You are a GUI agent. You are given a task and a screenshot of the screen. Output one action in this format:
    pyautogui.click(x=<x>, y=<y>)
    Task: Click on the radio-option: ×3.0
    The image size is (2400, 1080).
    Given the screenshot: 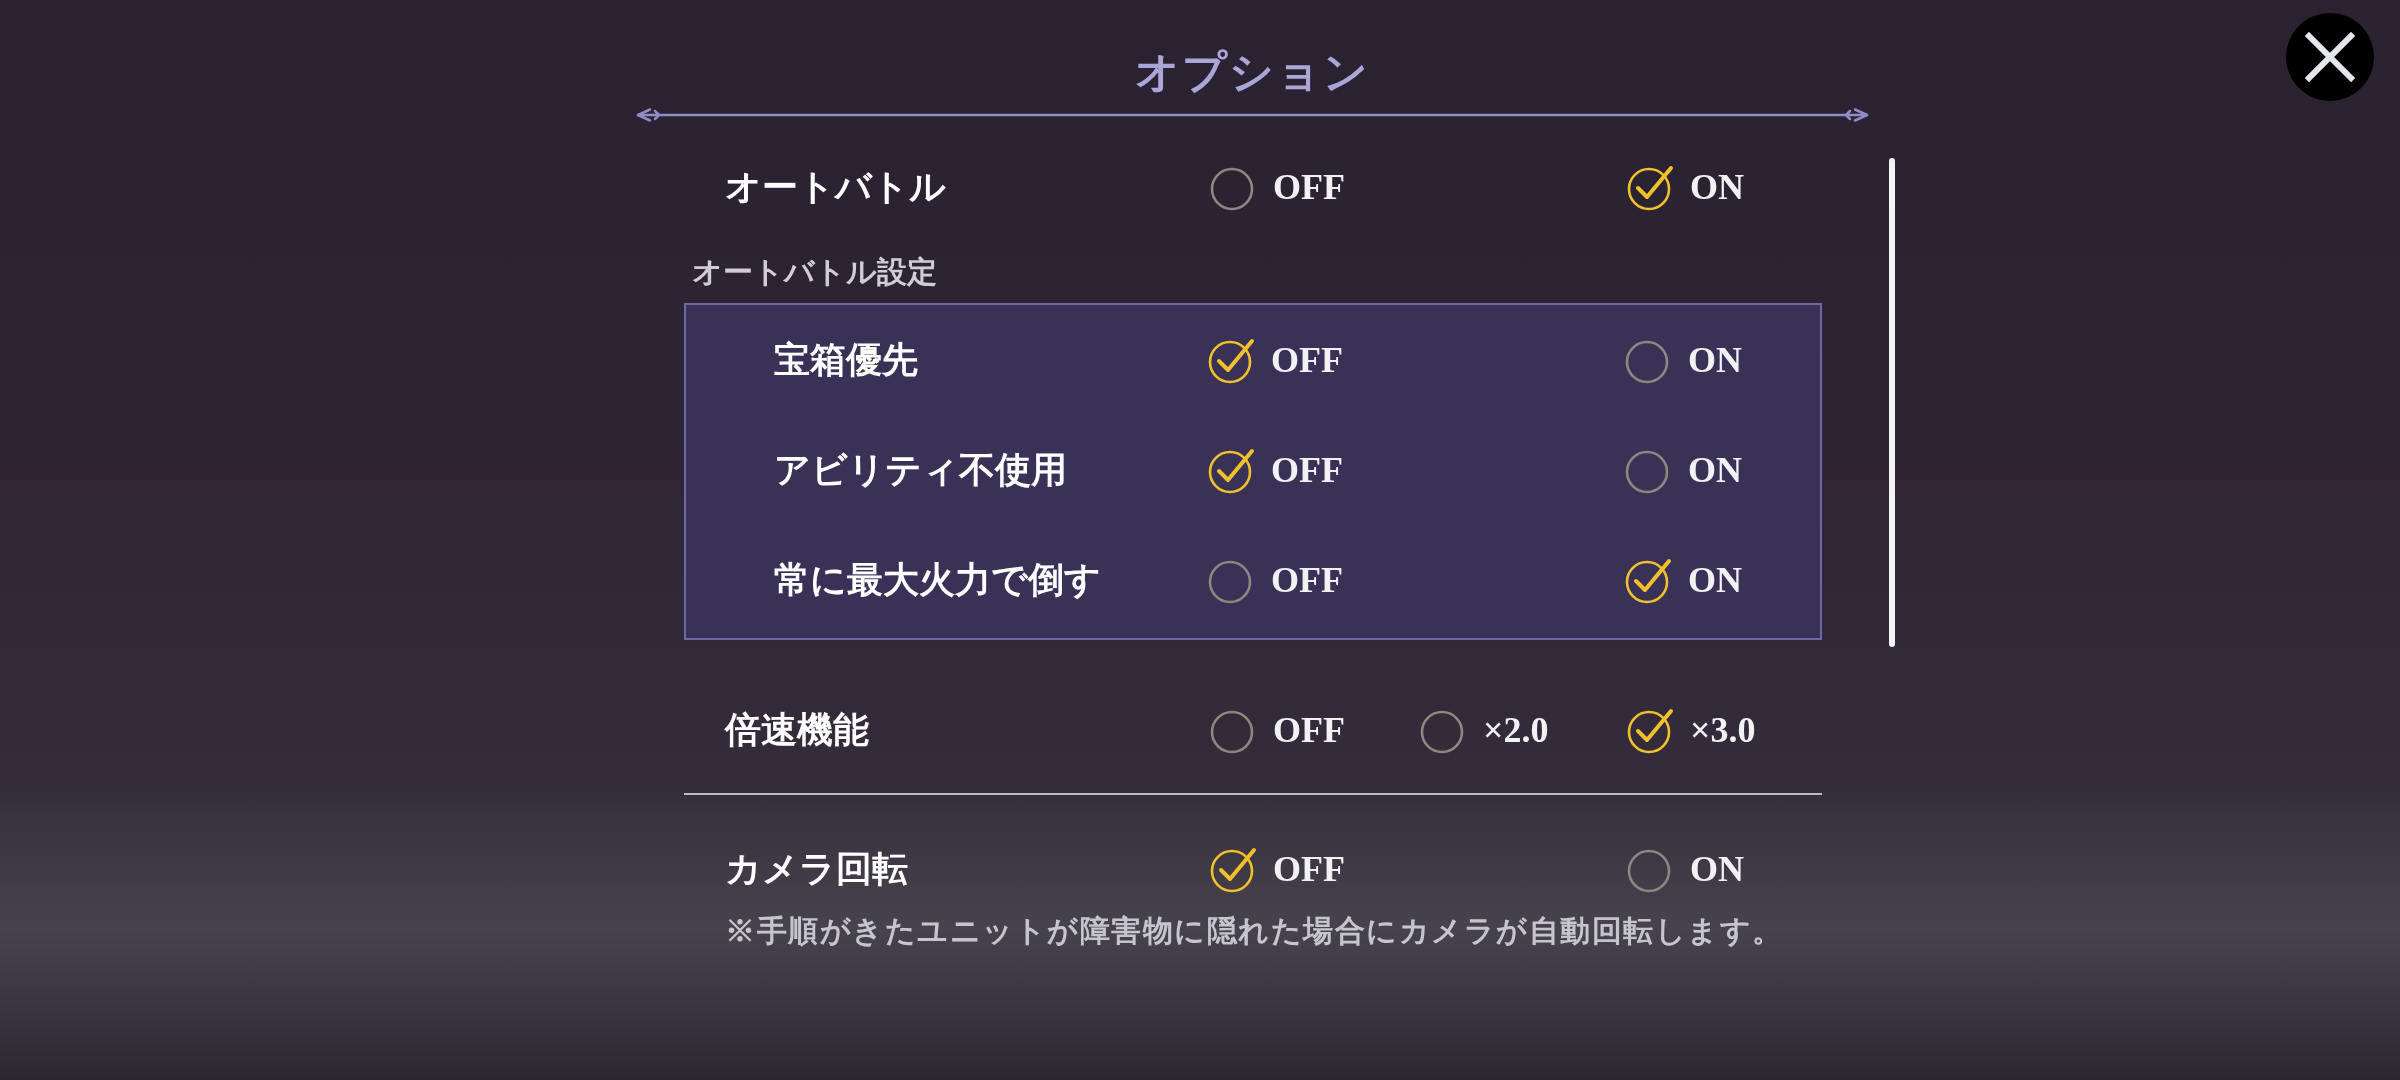 What is the action you would take?
    pyautogui.click(x=1724, y=730)
    